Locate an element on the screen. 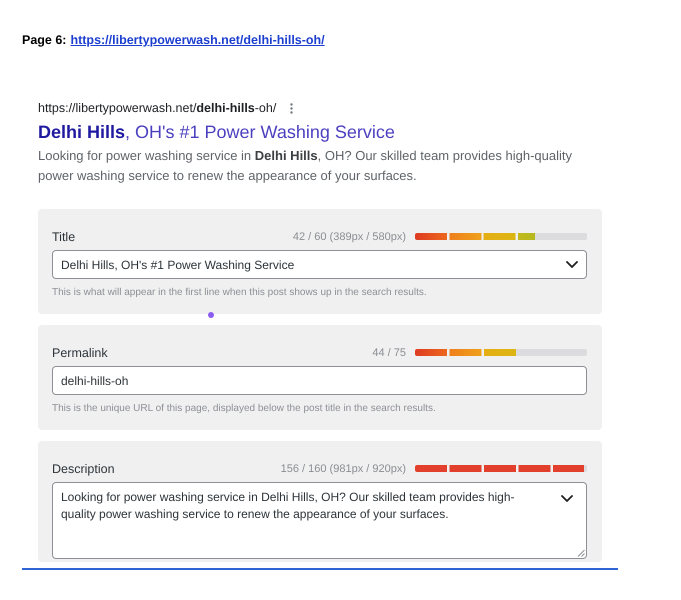  dot-icon is located at coordinates (211, 315).